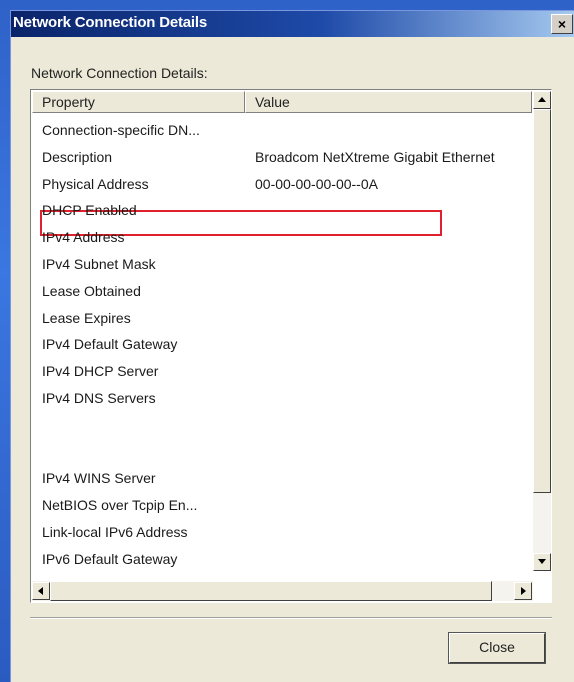 This screenshot has height=682, width=574. What do you see at coordinates (110, 22) in the screenshot?
I see `window-title: Network Connection Details` at bounding box center [110, 22].